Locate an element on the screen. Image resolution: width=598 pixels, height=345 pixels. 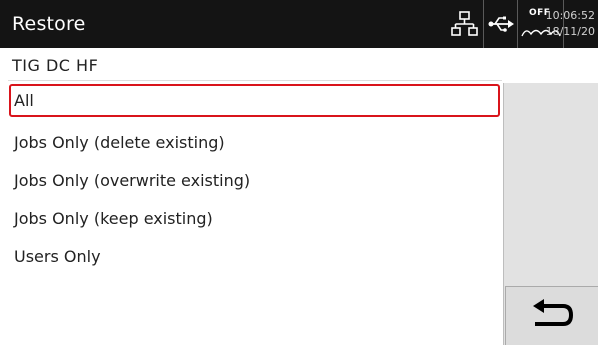
divider is located at coordinates (255, 80).